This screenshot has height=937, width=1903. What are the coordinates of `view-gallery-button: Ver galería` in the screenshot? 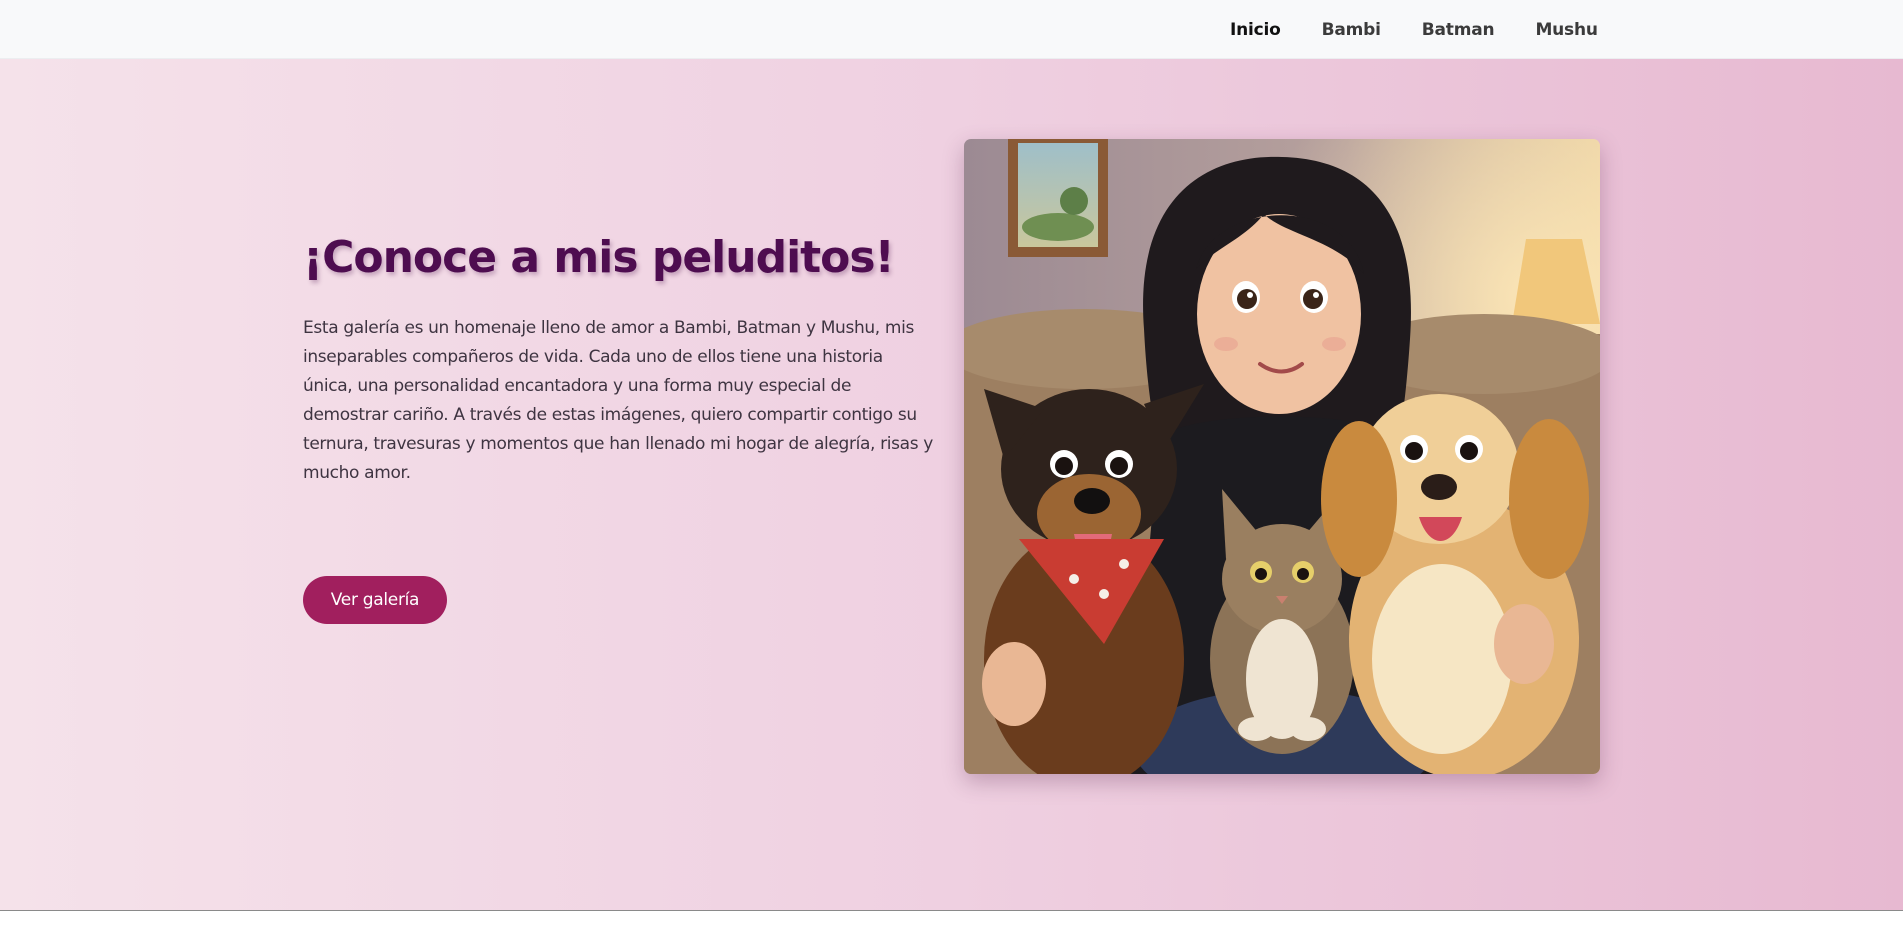 It's located at (375, 600).